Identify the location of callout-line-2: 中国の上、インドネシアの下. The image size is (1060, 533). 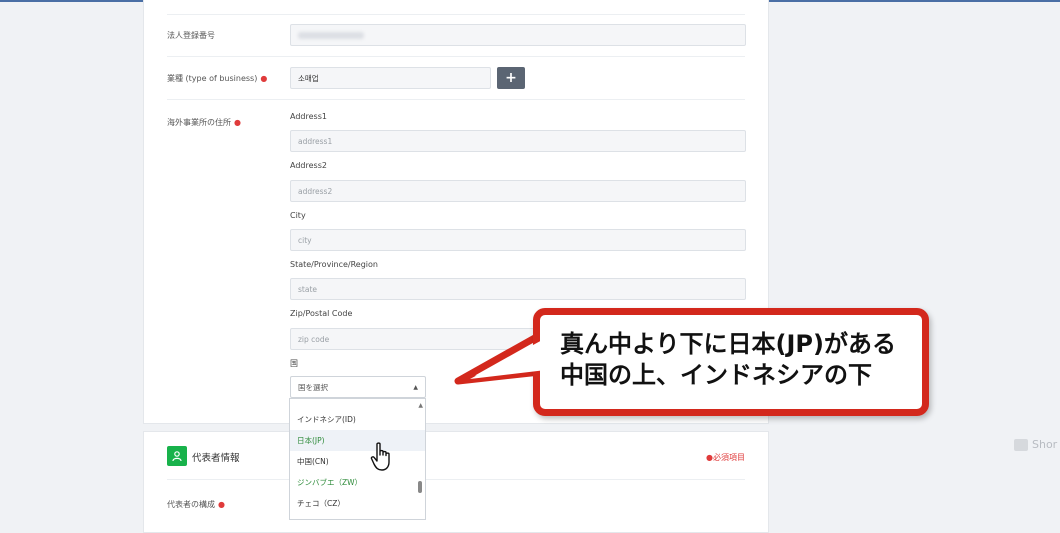
(716, 375).